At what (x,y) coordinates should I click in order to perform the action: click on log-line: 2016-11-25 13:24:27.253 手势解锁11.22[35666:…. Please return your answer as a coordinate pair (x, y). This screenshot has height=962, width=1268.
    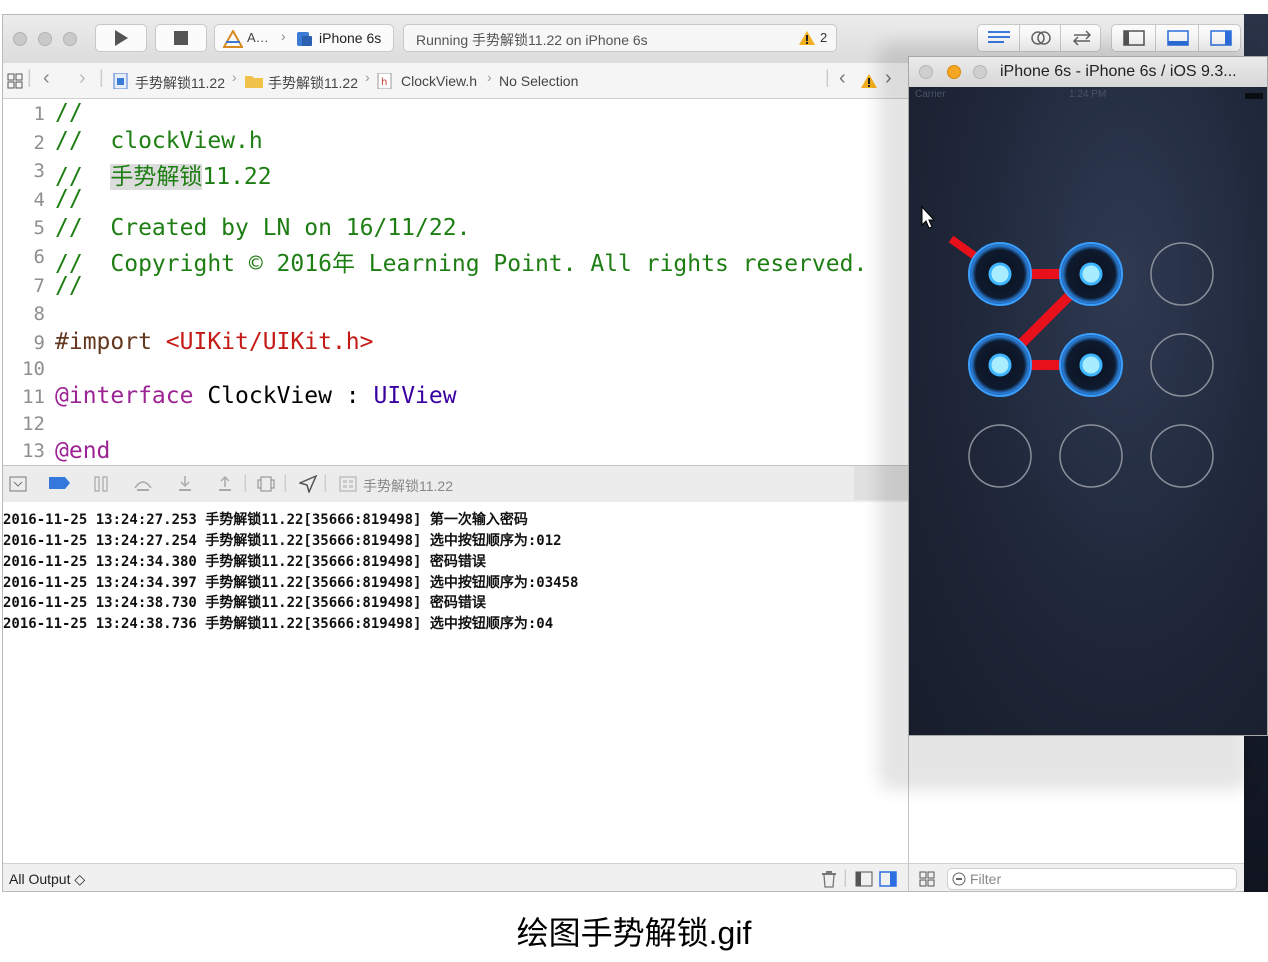
    Looking at the image, I should click on (265, 520).